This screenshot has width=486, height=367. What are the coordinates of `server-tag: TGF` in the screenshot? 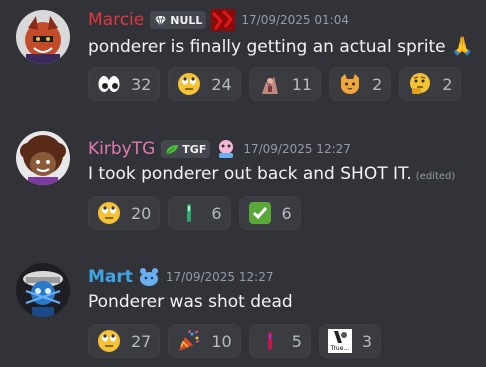 It's located at (186, 149).